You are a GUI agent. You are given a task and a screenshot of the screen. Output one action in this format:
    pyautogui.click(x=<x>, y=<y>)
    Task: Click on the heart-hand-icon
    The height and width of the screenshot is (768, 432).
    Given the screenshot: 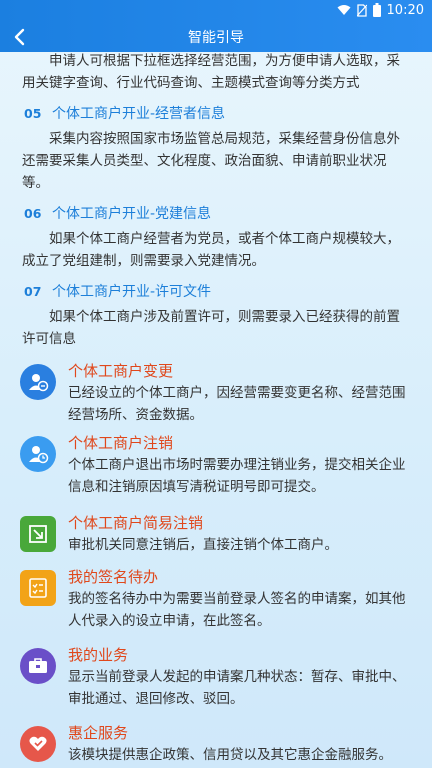 What is the action you would take?
    pyautogui.click(x=38, y=744)
    